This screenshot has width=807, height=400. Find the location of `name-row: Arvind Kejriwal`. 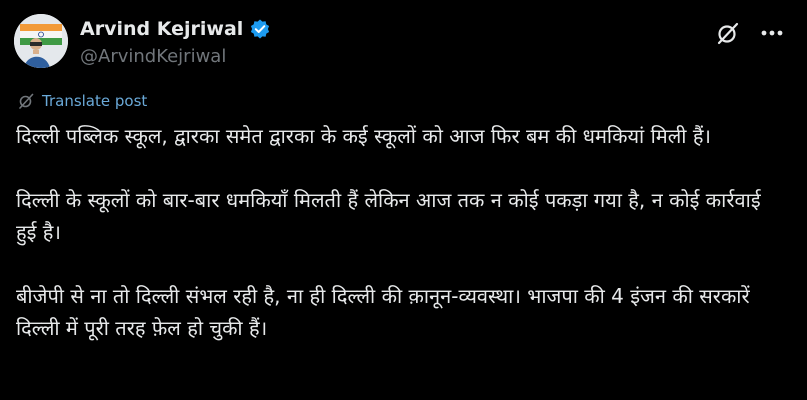

name-row: Arvind Kejriwal is located at coordinates (175, 29).